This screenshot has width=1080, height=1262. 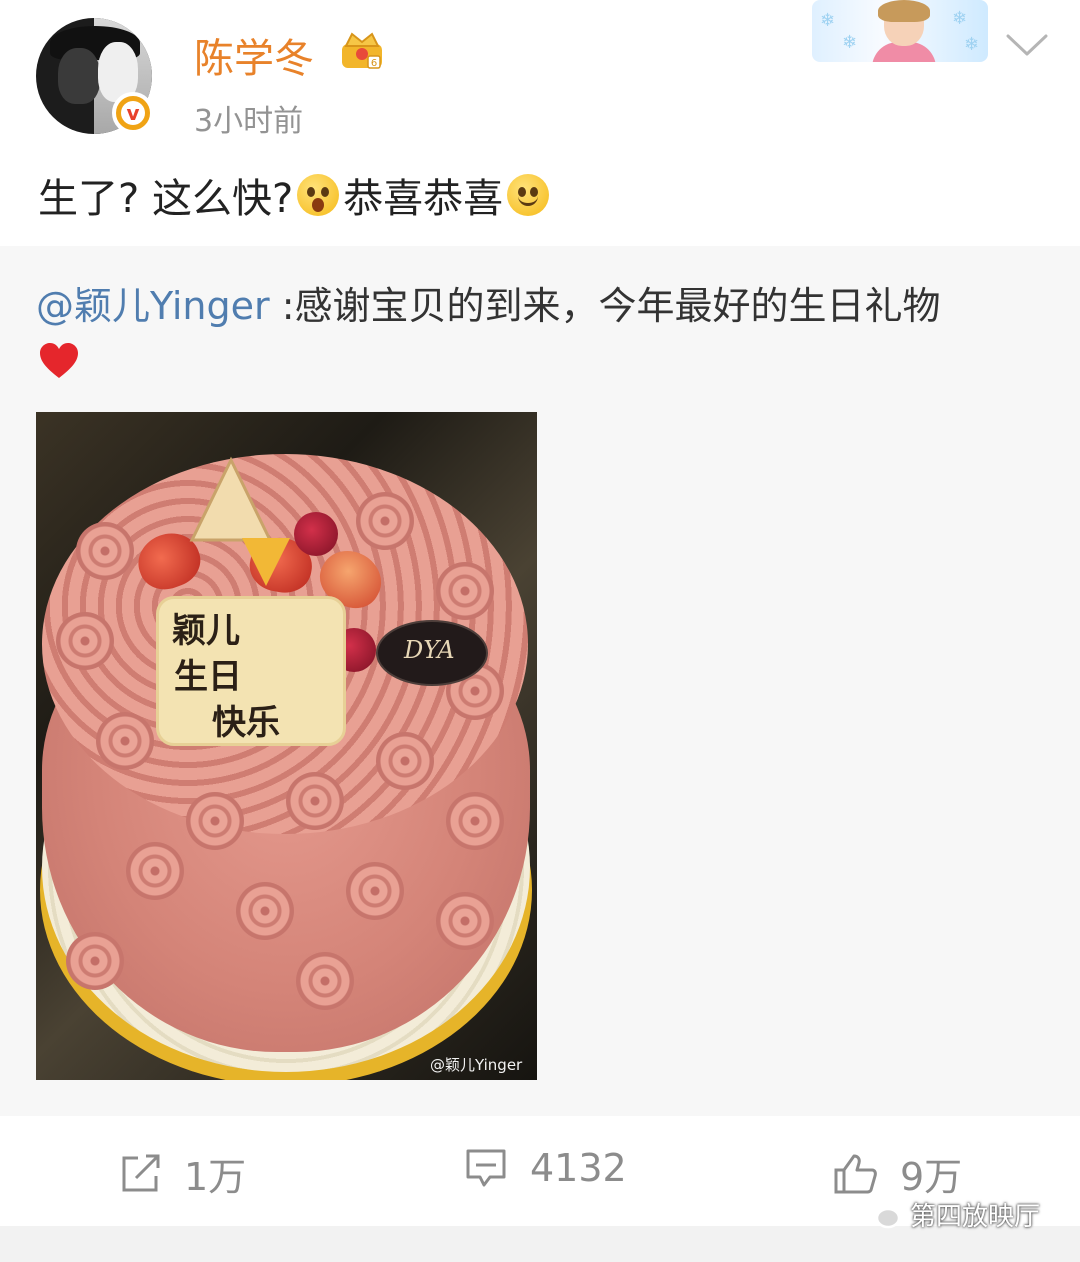 I want to click on verified-badge-icon: v, so click(x=133, y=113).